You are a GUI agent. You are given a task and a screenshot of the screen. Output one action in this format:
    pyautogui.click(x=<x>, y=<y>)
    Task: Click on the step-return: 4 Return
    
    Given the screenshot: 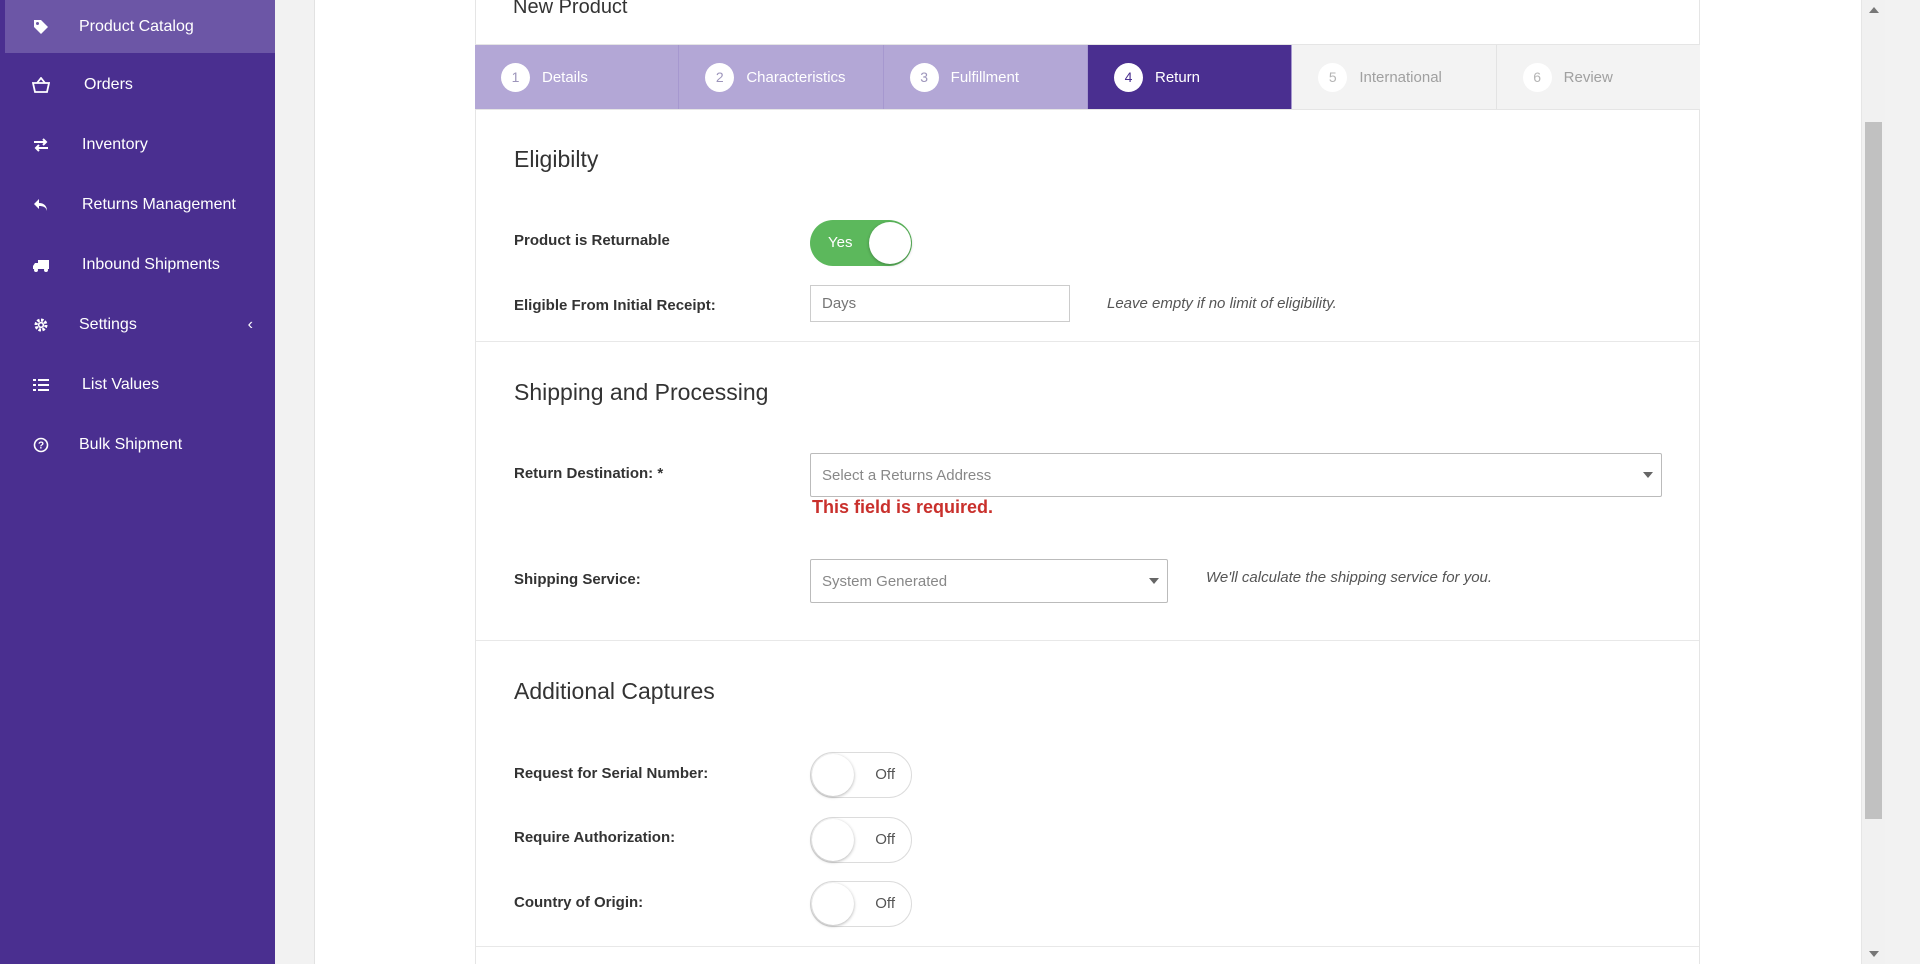 What is the action you would take?
    pyautogui.click(x=1190, y=77)
    